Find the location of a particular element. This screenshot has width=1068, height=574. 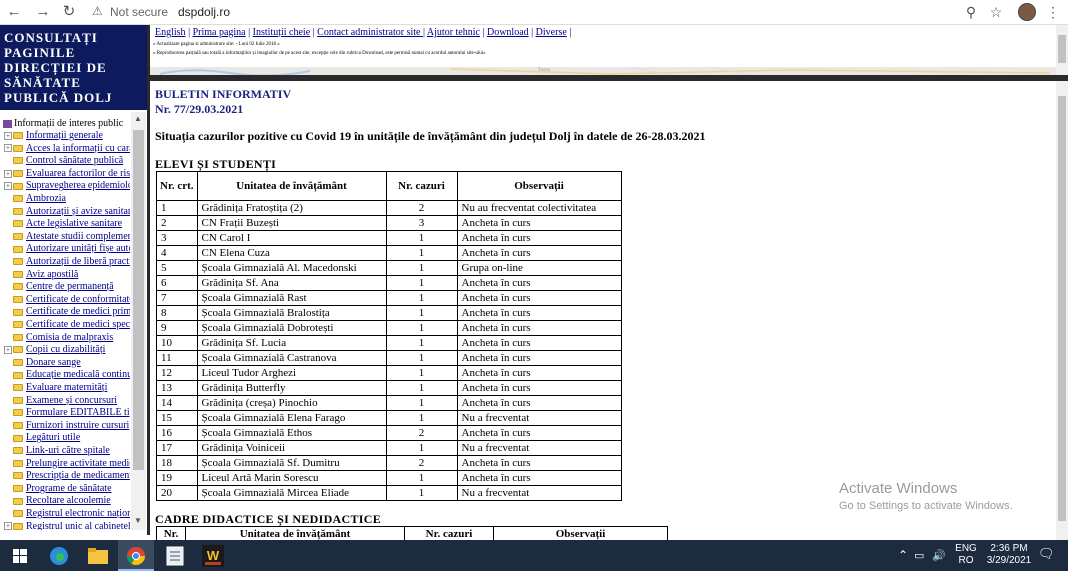

warning-icon: ⚠ is located at coordinates (97, 11).